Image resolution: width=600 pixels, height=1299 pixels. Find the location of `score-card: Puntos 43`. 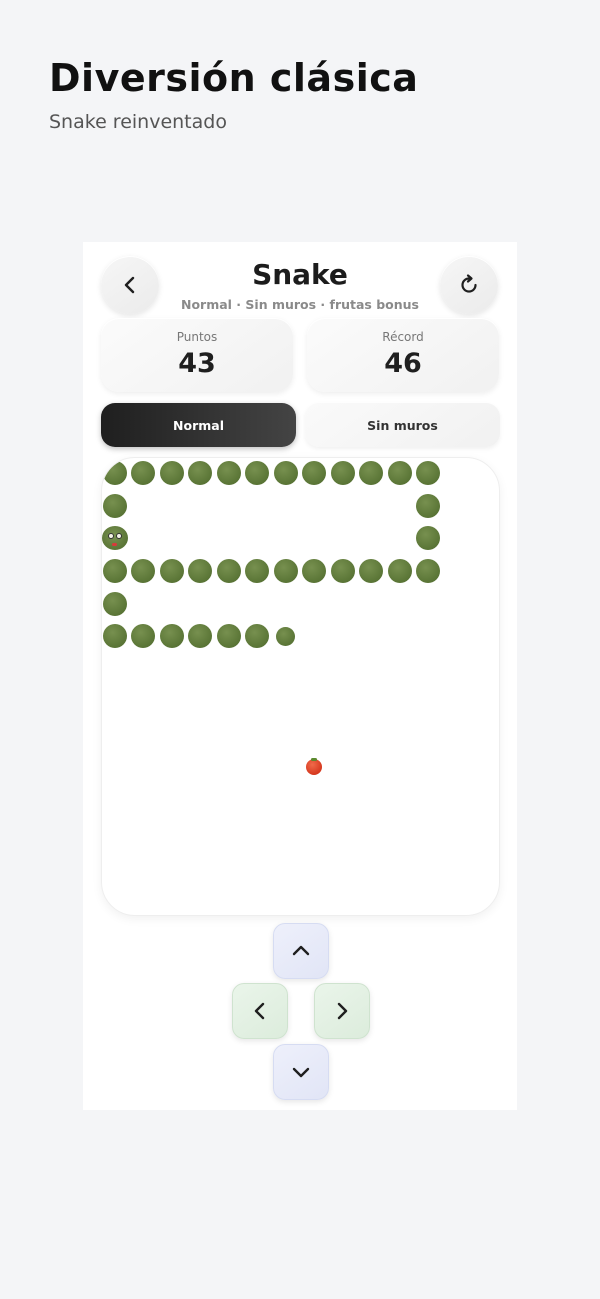

score-card: Puntos 43 is located at coordinates (197, 355).